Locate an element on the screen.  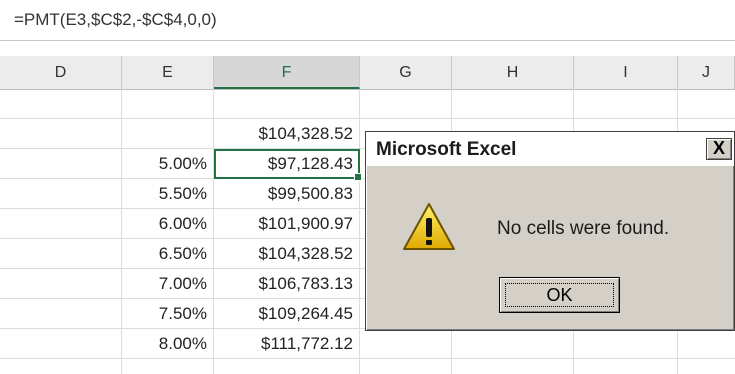
active-cell: $97,128.43 is located at coordinates (287, 164).